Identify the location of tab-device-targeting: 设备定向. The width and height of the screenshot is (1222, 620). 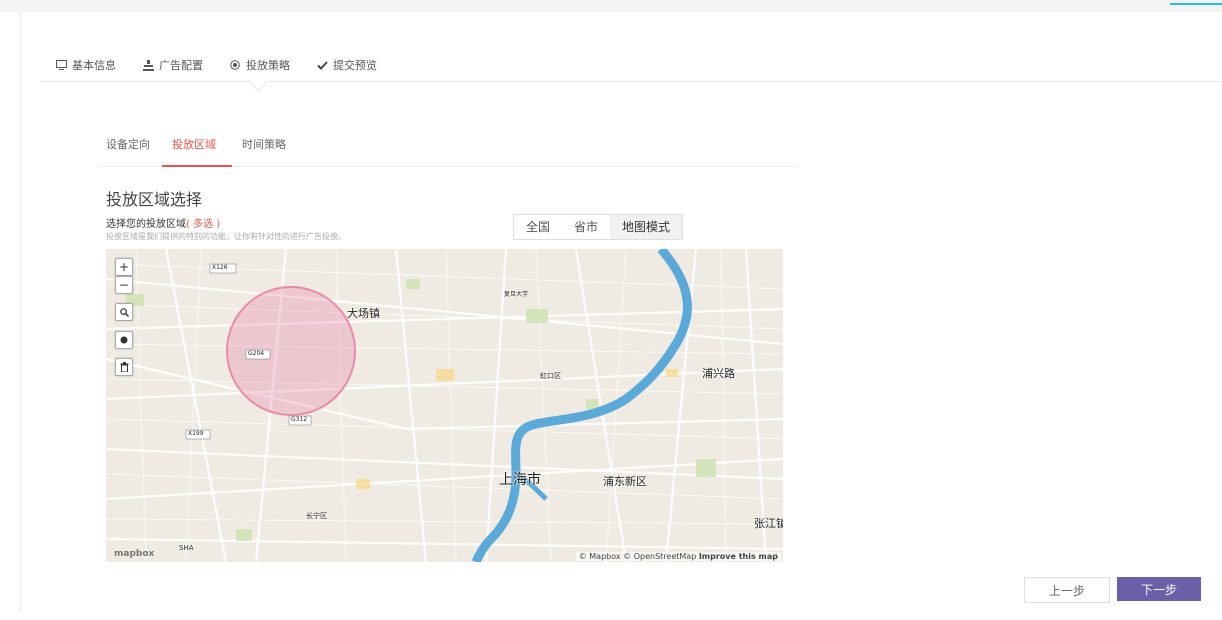
(139, 151).